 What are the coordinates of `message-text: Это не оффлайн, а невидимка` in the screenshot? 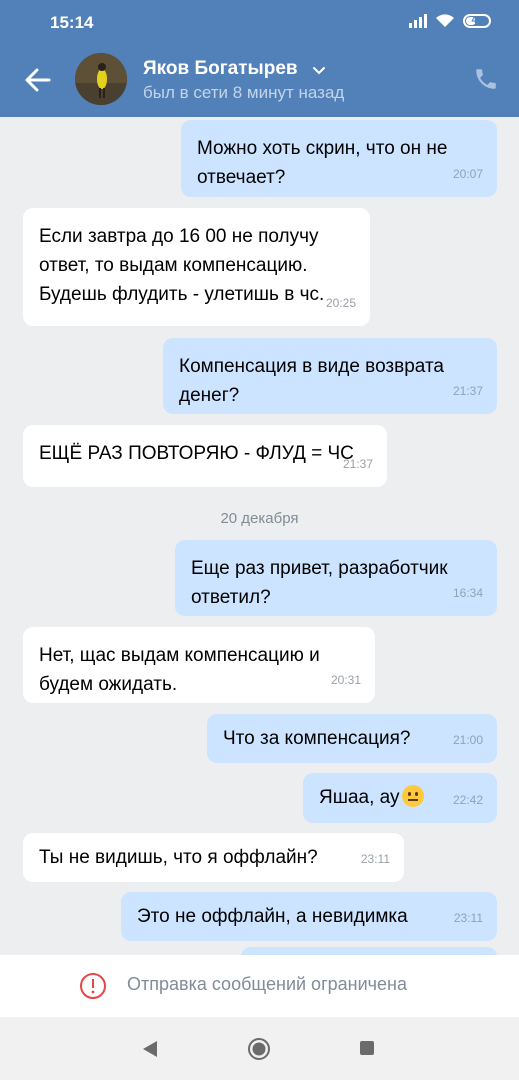 It's located at (272, 916).